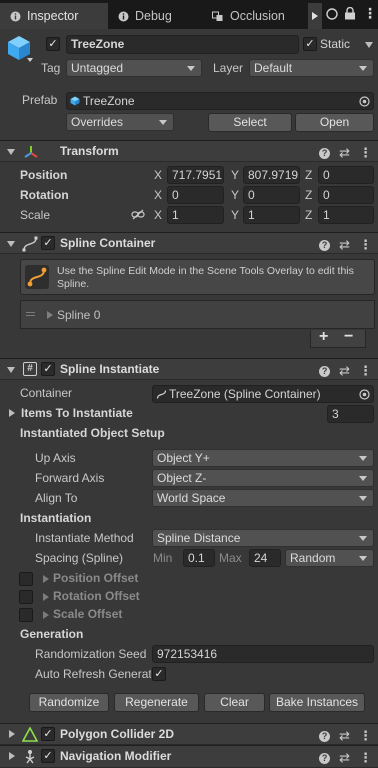  Describe the element at coordinates (346, 215) in the screenshot. I see `scale-z-field: 1` at that location.